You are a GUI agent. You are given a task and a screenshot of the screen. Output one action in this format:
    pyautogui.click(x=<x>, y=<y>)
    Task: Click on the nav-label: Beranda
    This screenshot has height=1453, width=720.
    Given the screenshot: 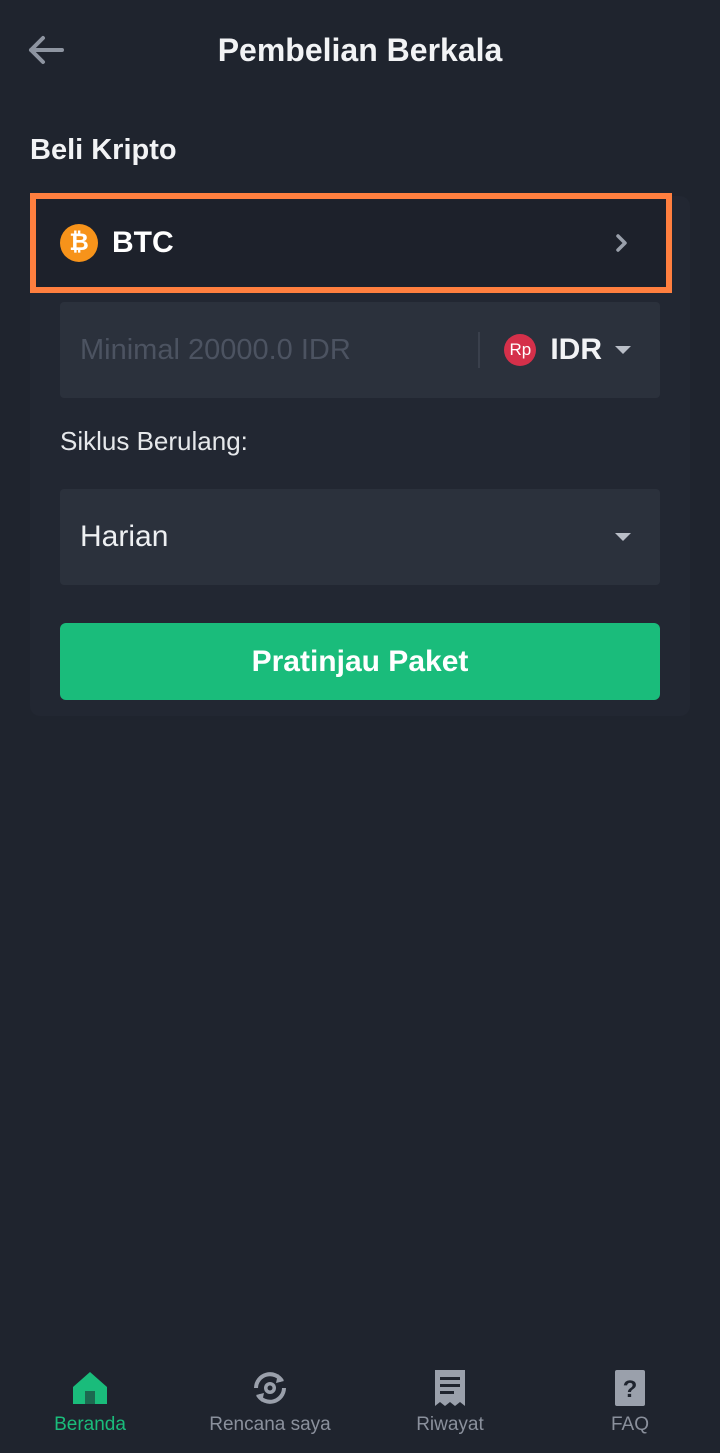 What is the action you would take?
    pyautogui.click(x=90, y=1424)
    